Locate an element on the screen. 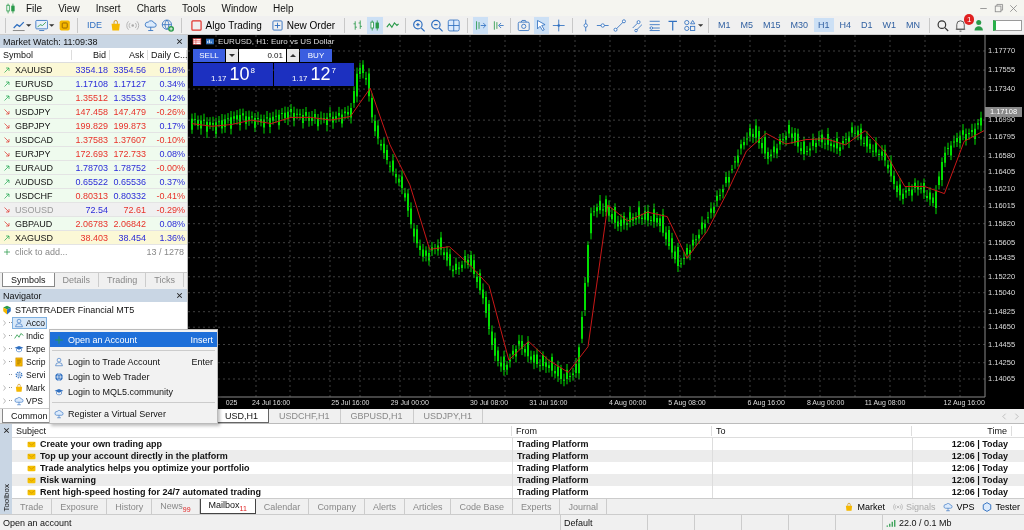  table-icon is located at coordinates (197, 41).